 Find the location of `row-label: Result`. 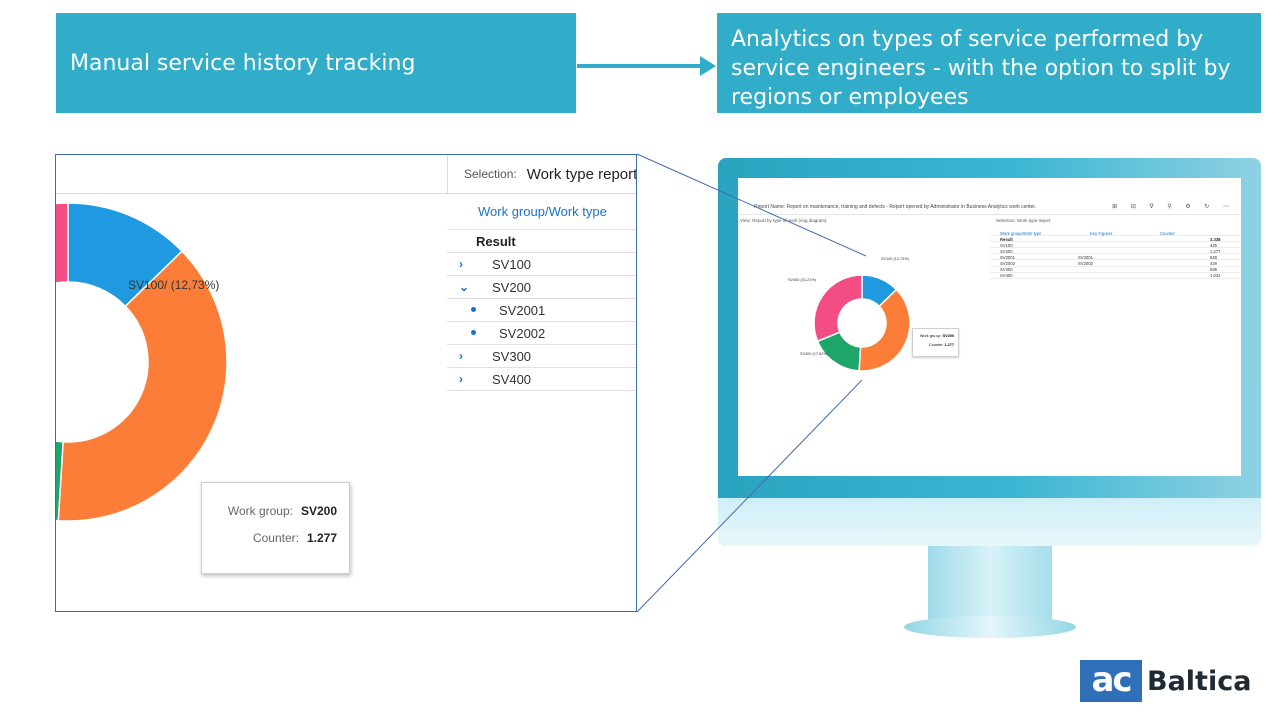

row-label: Result is located at coordinates (496, 241).